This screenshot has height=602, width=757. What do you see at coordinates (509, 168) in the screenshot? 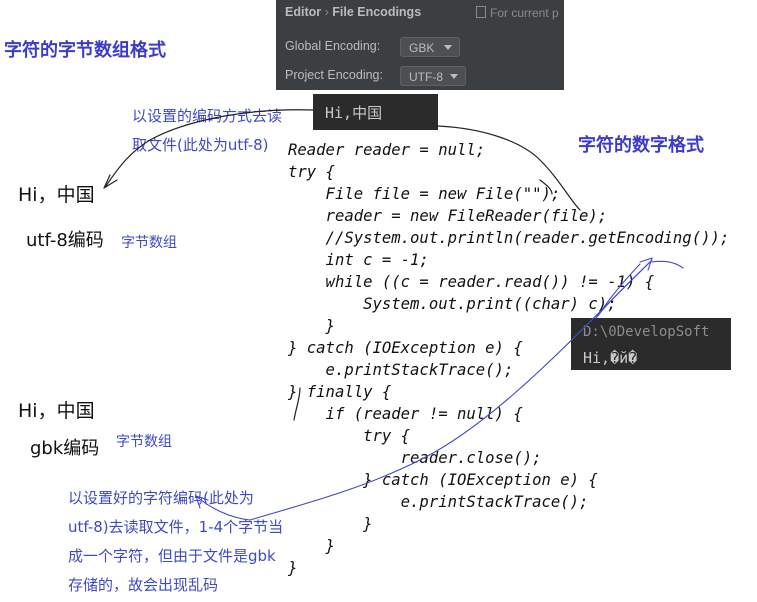
I see `arrow-console-to-read-call` at bounding box center [509, 168].